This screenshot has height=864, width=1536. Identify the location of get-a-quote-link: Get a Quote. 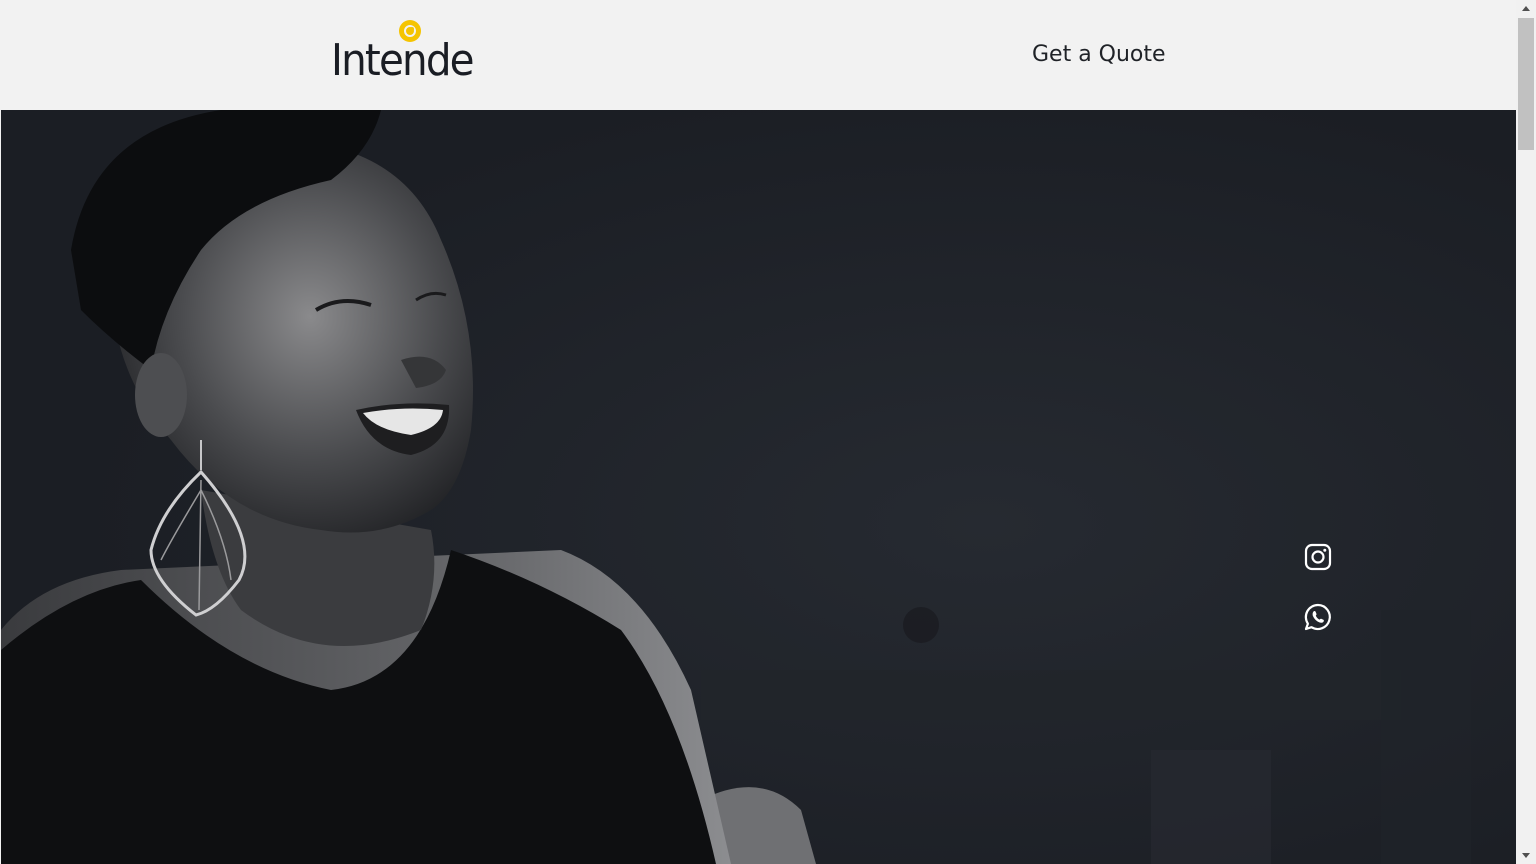
(1099, 55).